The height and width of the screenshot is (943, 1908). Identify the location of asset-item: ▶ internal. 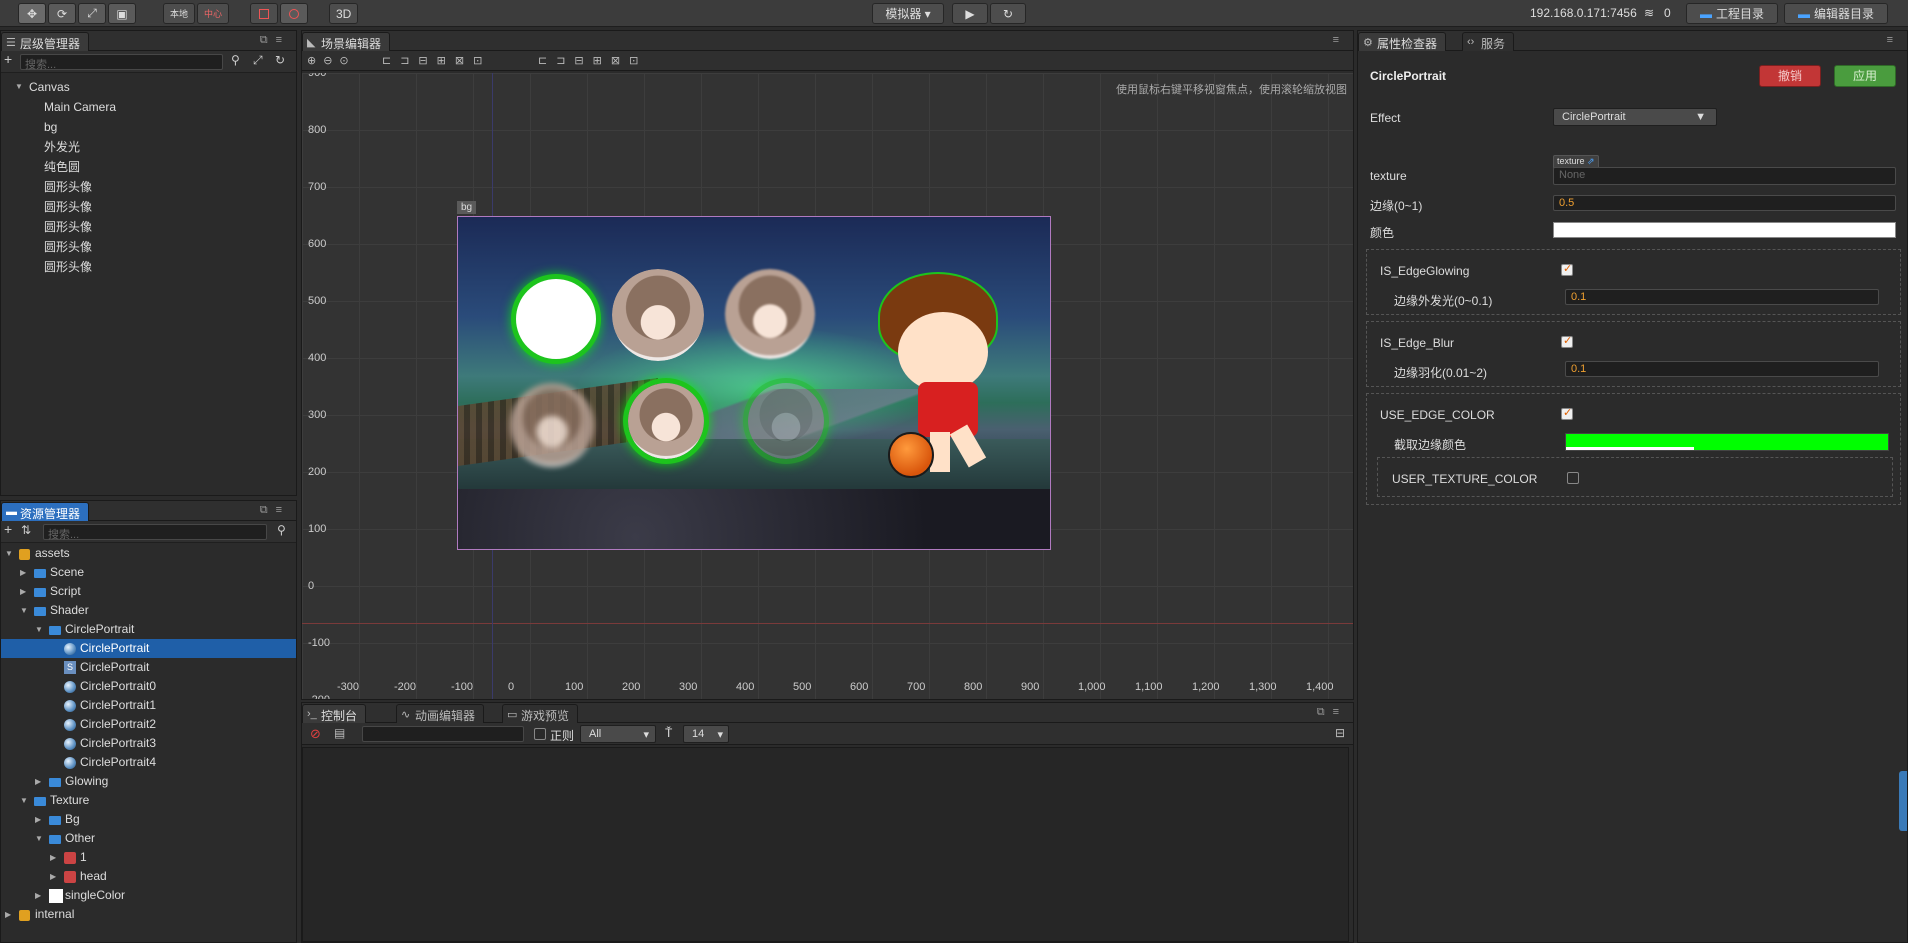
(148, 914).